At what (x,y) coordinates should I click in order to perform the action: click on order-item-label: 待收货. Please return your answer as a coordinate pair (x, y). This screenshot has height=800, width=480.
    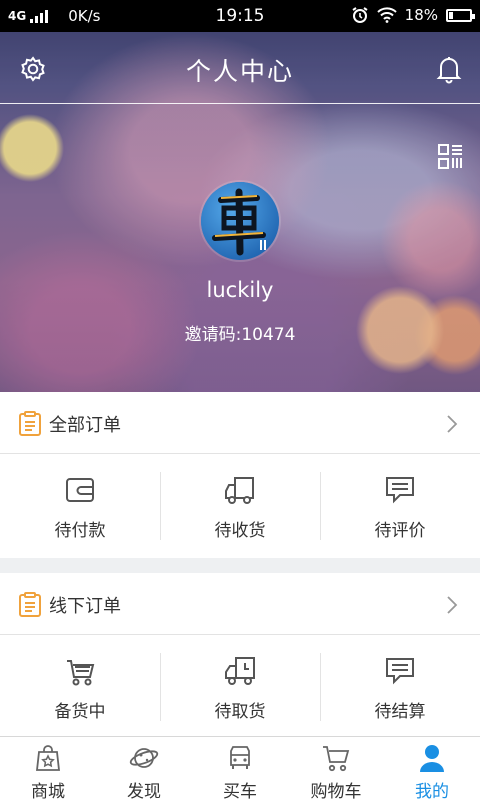
    Looking at the image, I should click on (240, 531).